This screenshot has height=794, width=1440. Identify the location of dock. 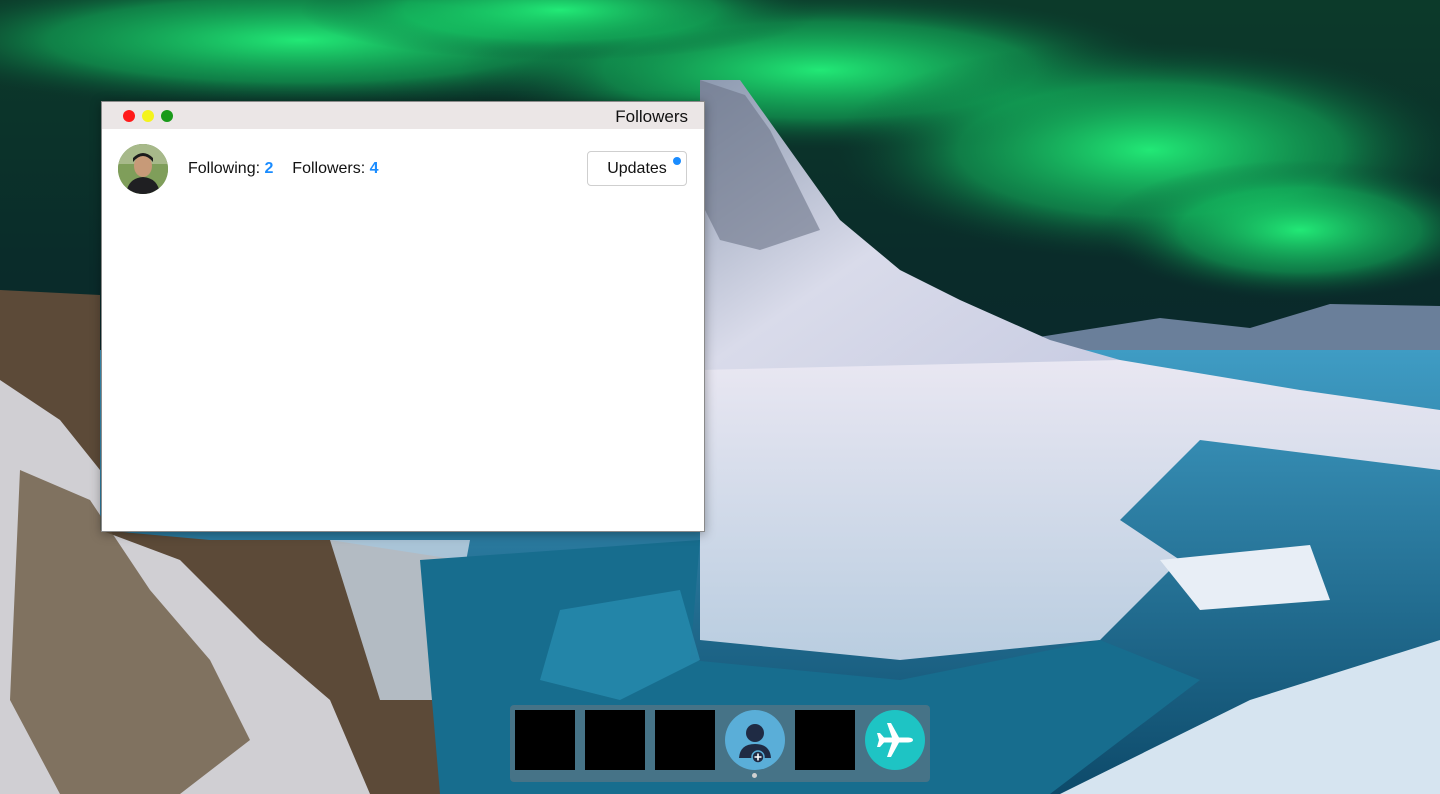
(720, 743).